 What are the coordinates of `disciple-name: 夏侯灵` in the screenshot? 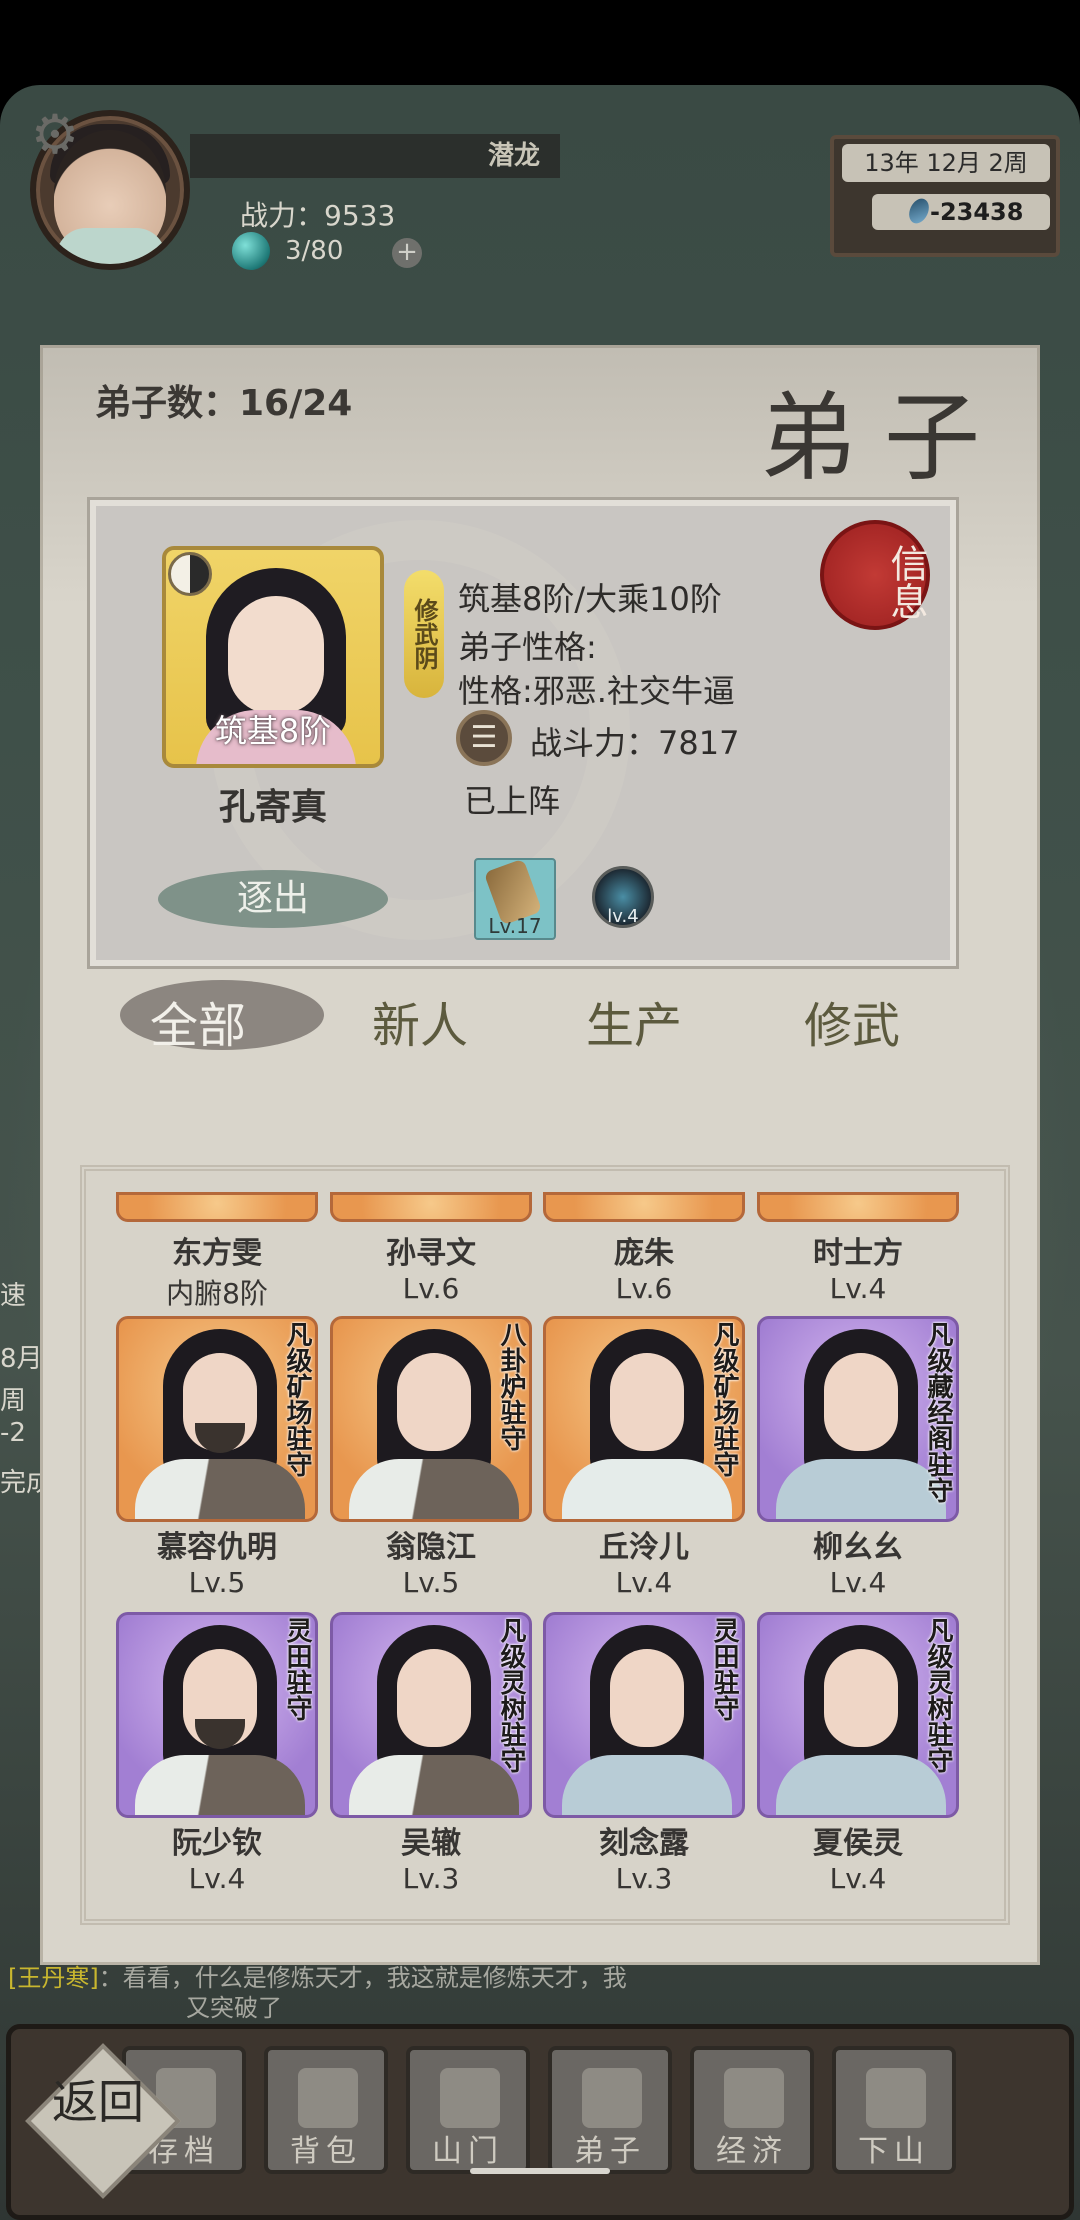 It's located at (858, 1843).